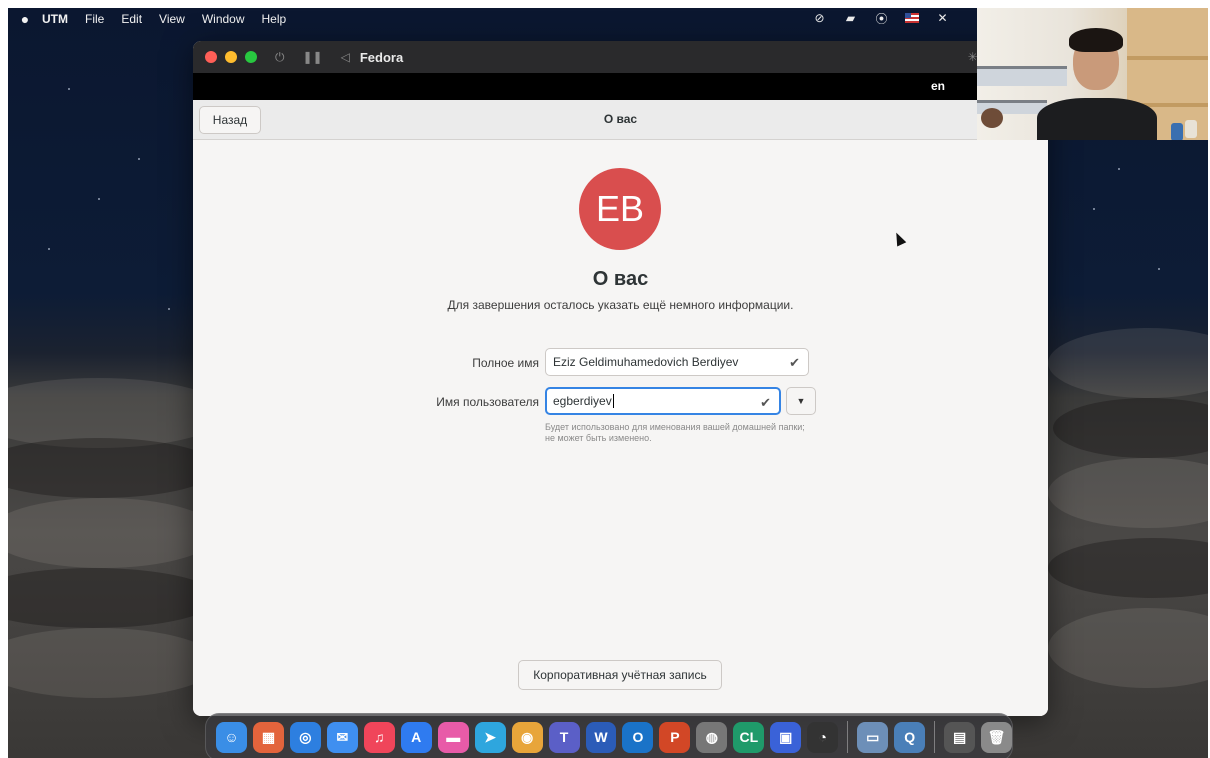  I want to click on dock-mail-icon: ✉, so click(342, 737).